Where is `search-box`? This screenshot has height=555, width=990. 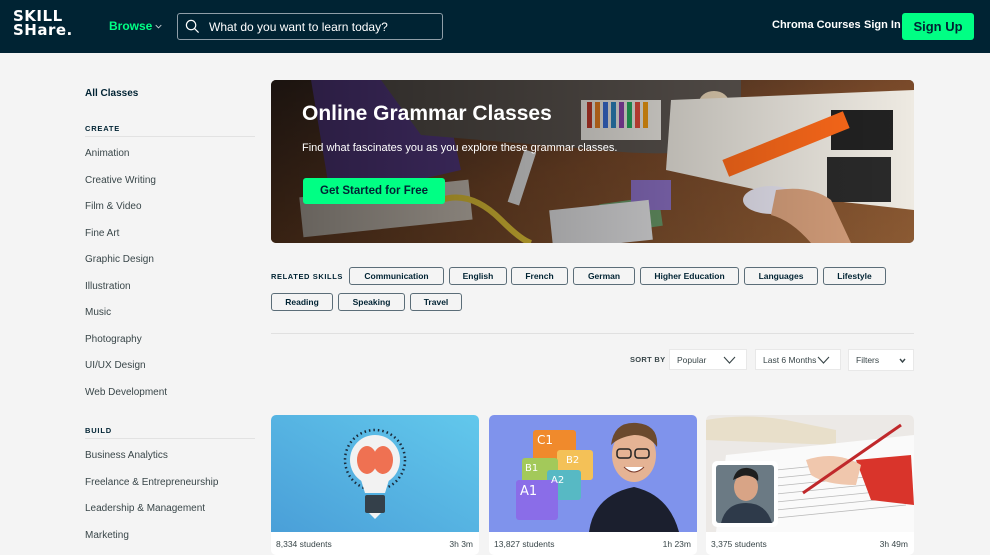 search-box is located at coordinates (310, 26).